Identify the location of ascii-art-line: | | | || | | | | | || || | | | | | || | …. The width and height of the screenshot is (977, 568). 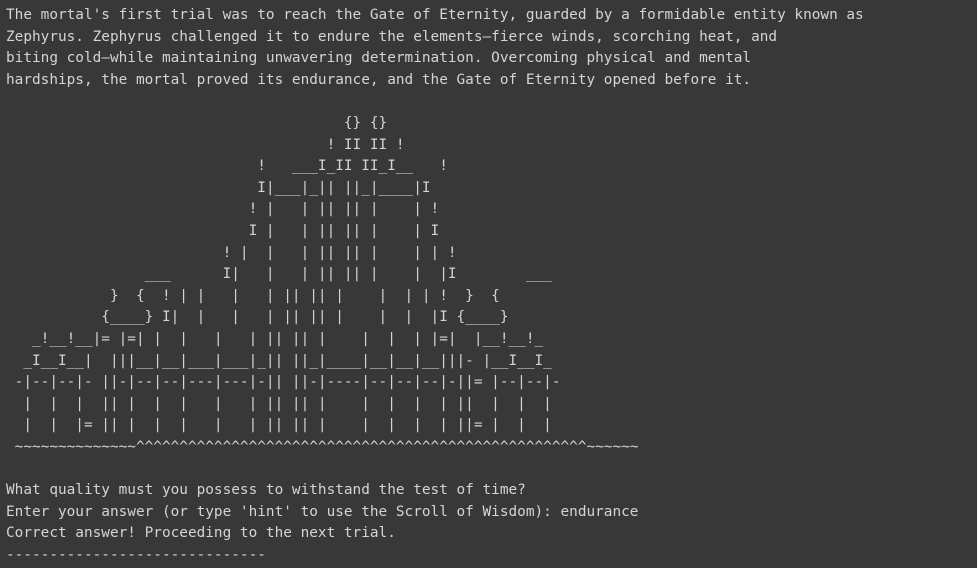
(279, 403).